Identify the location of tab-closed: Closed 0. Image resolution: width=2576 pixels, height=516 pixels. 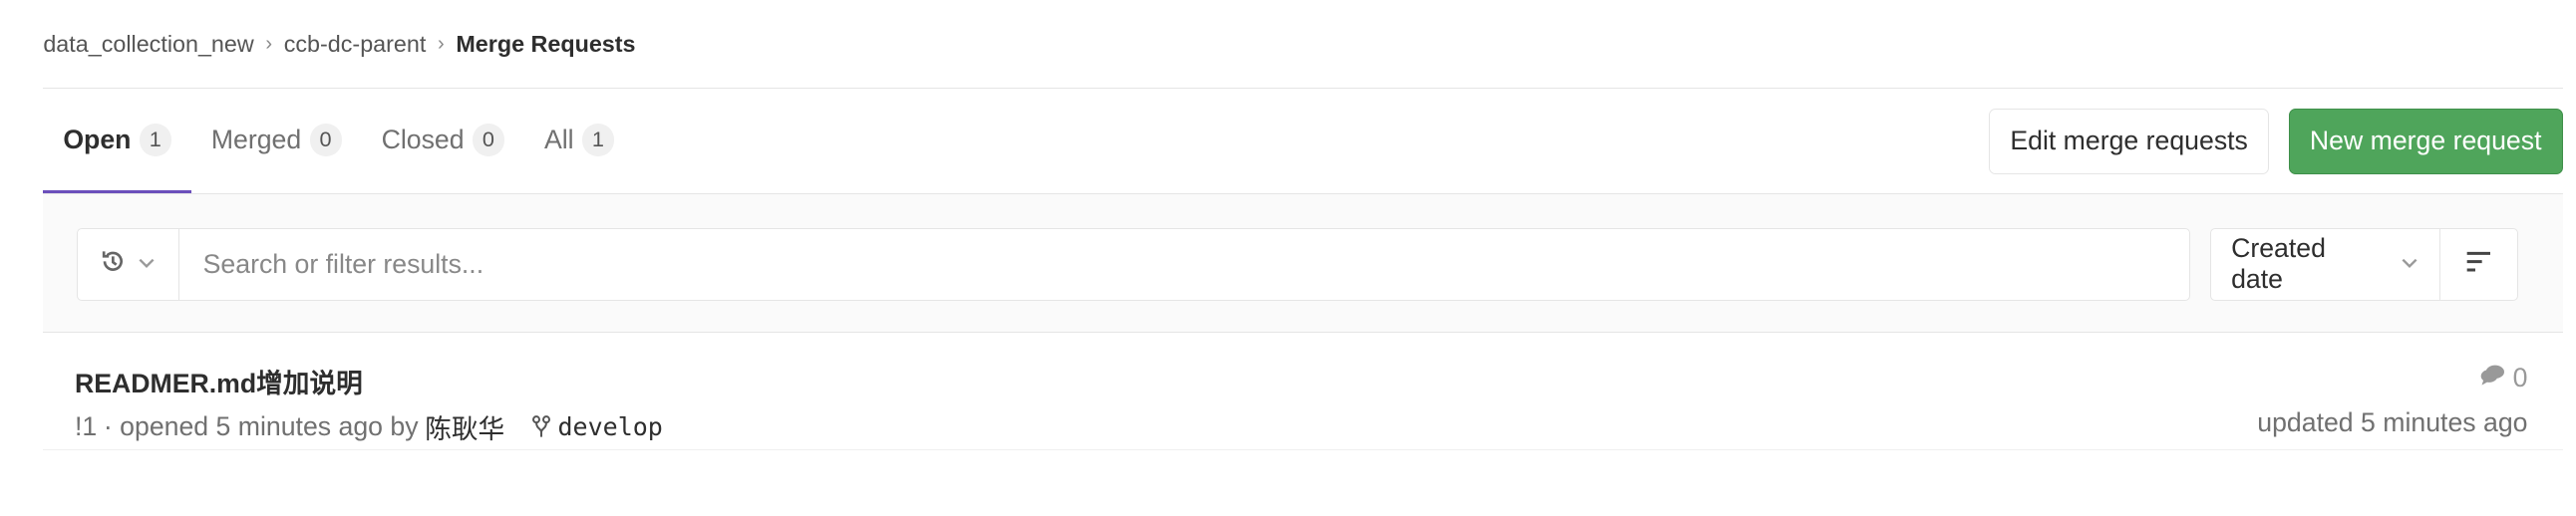
(443, 141).